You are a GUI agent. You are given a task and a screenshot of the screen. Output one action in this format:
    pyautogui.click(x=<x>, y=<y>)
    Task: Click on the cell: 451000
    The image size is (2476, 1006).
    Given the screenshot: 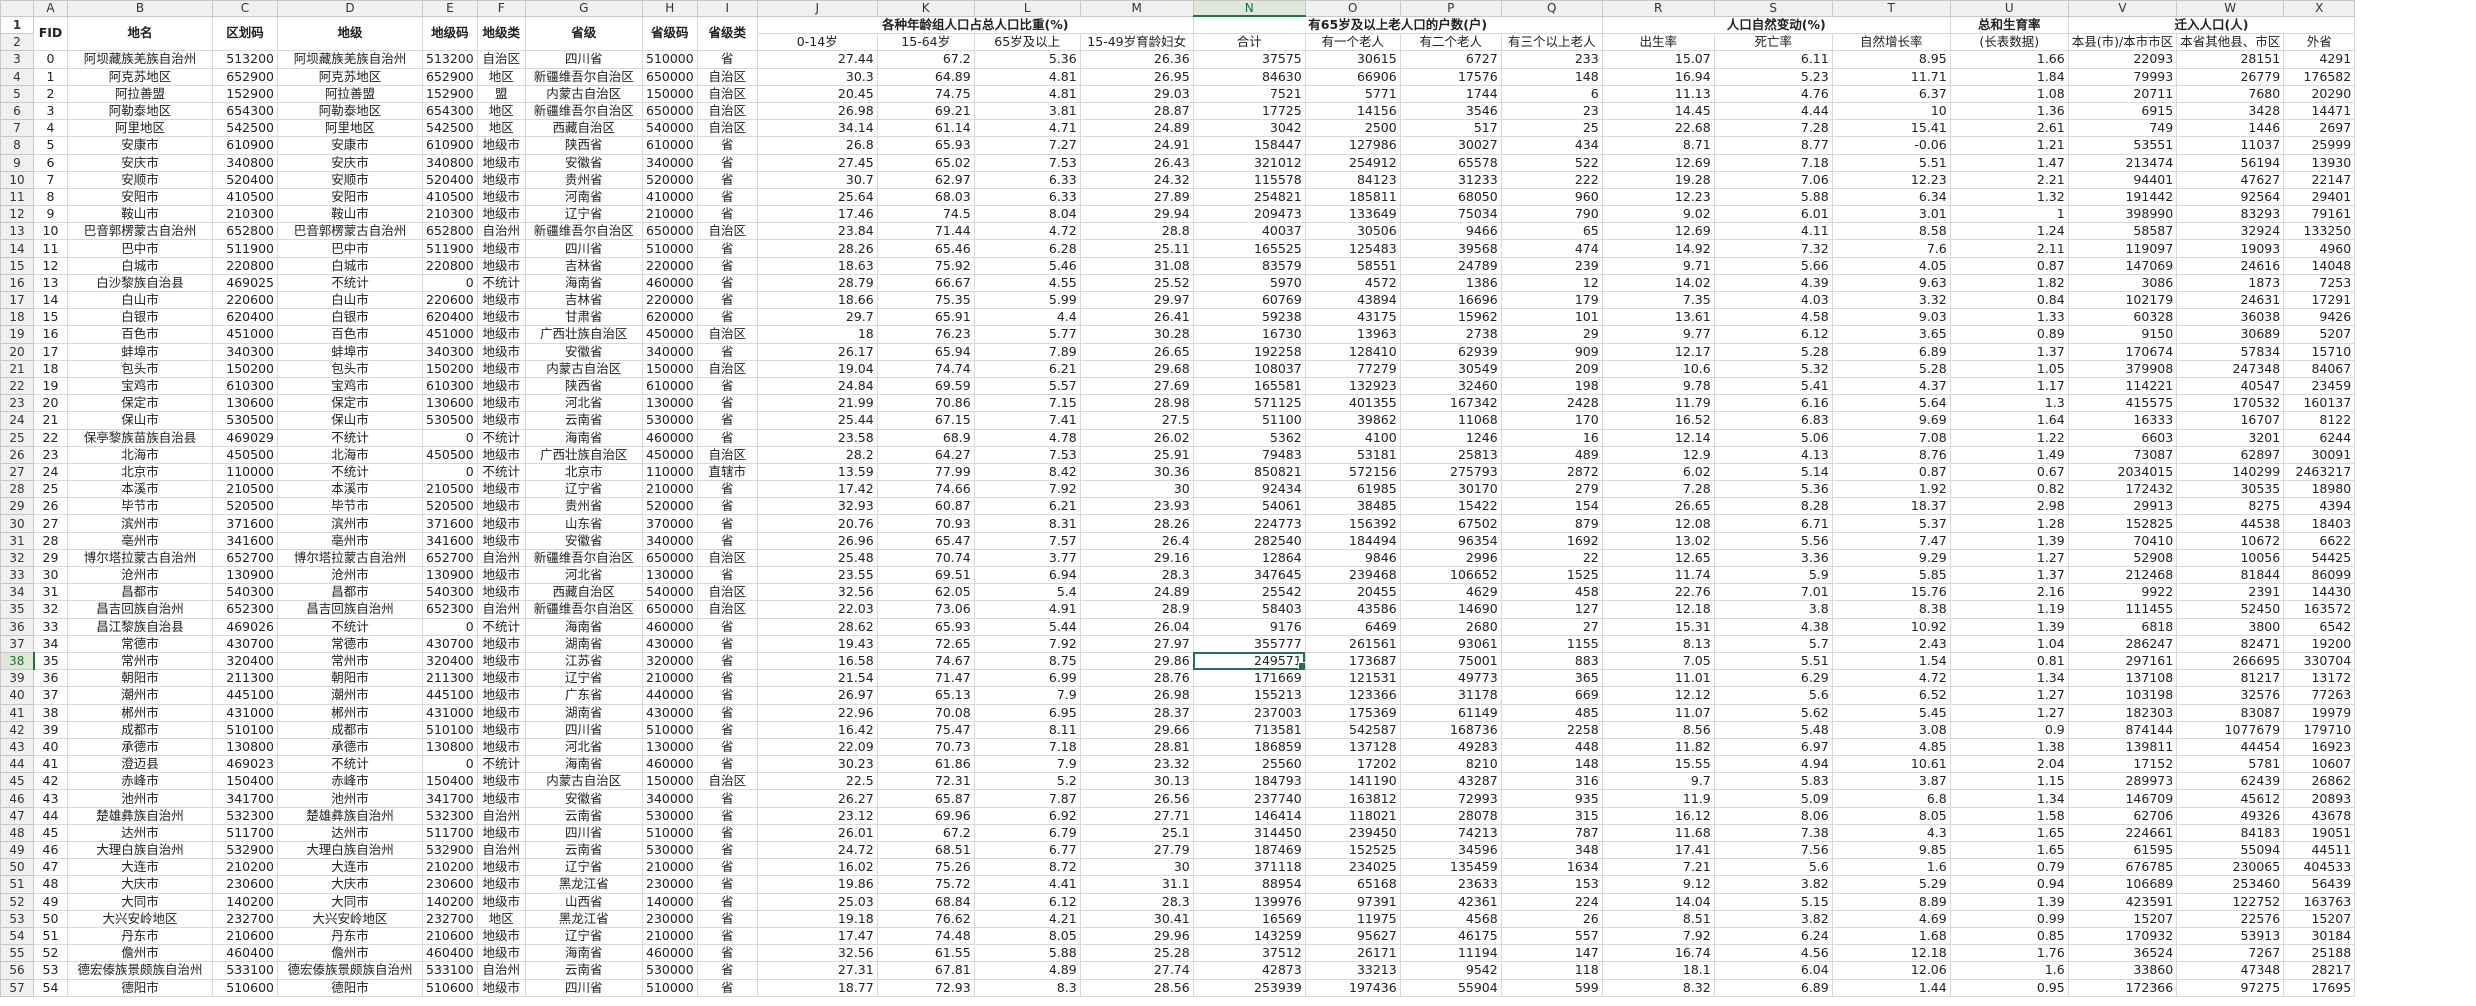 What is the action you would take?
    pyautogui.click(x=245, y=334)
    